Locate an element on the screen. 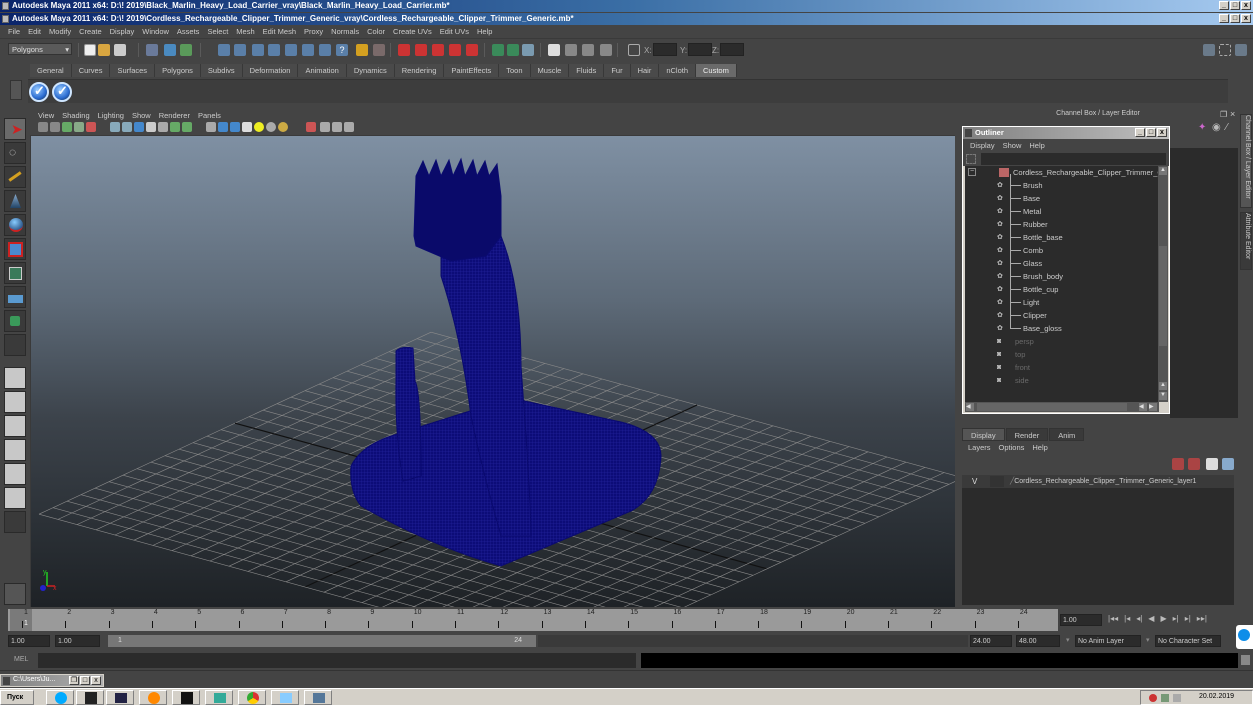 Image resolution: width=1253 pixels, height=705 pixels. single-perspective-layout-icon is located at coordinates (15, 378).